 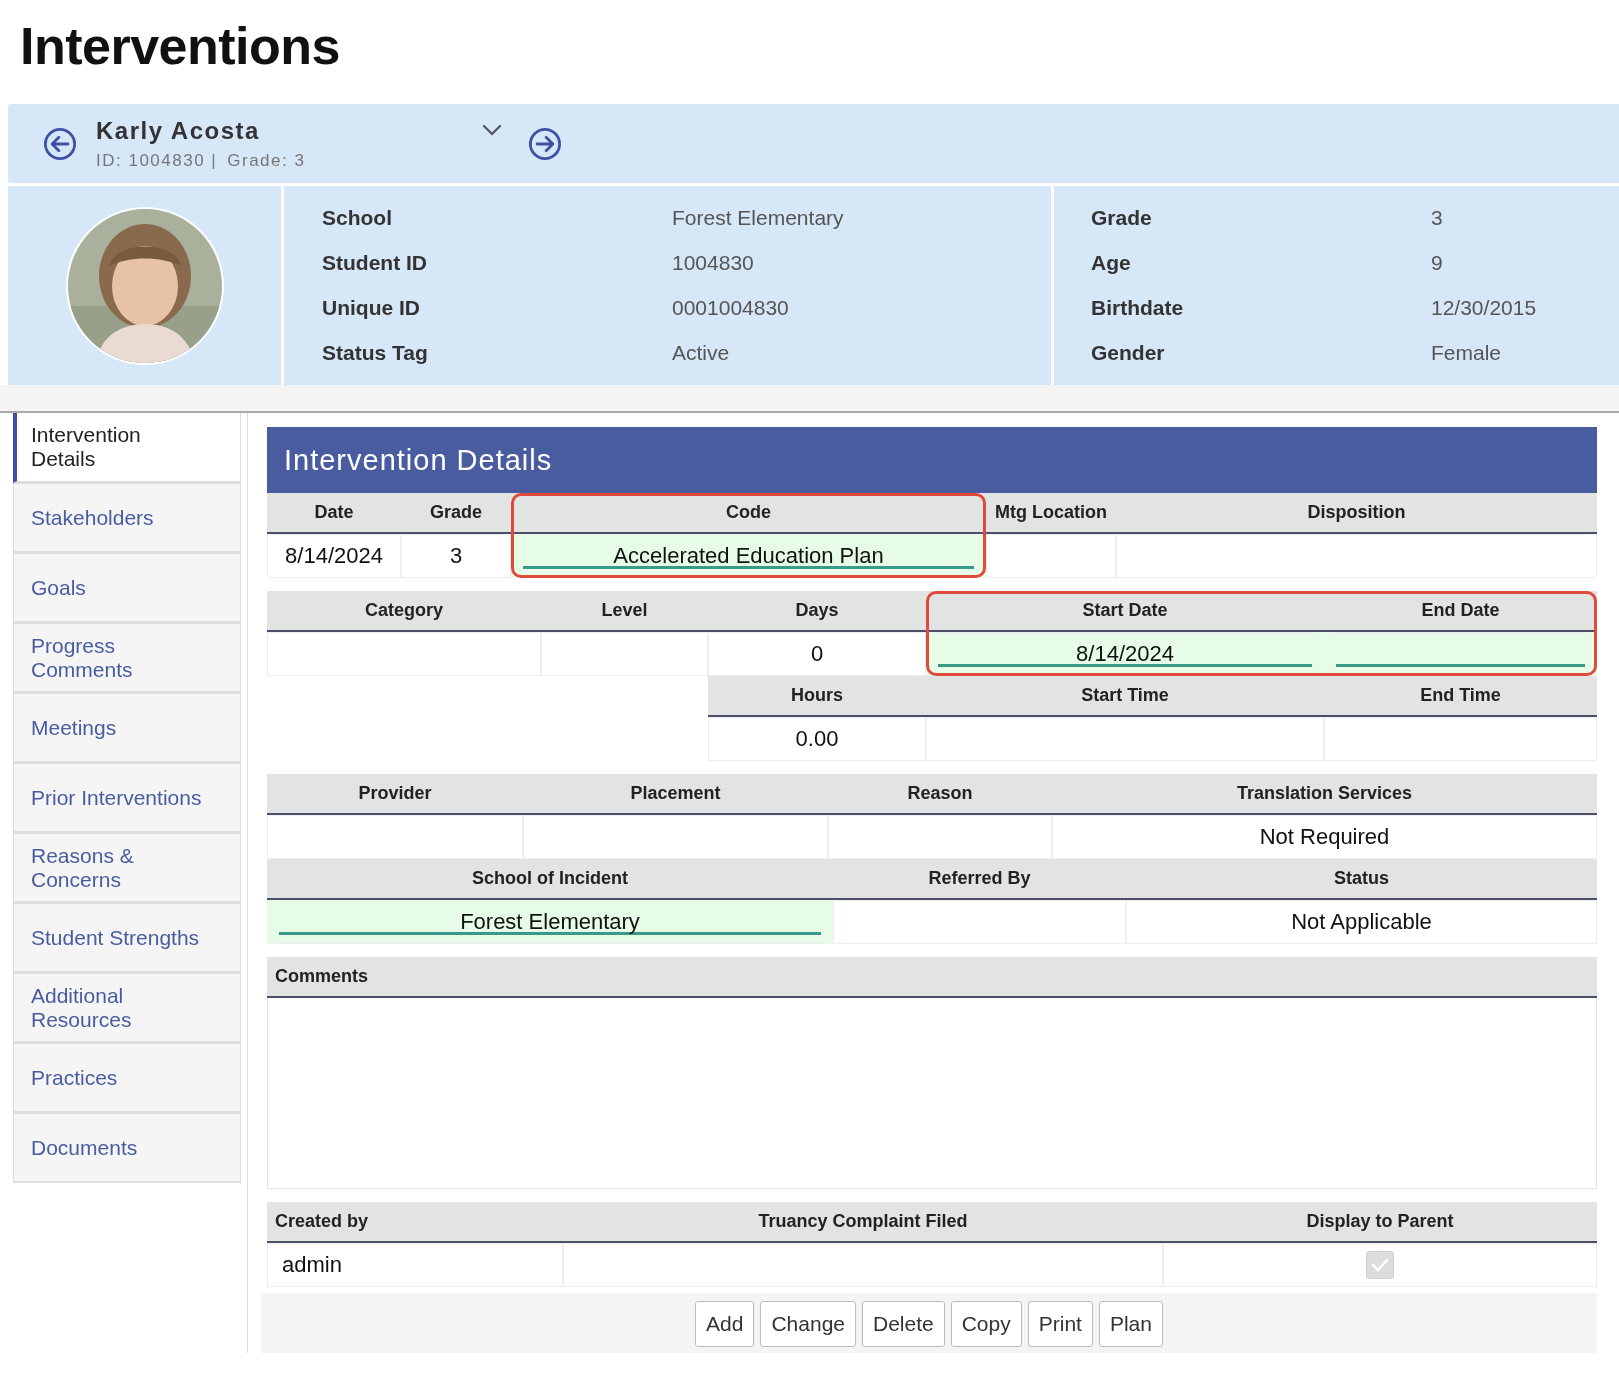 I want to click on sidebar-item: Documents, so click(x=127, y=1148).